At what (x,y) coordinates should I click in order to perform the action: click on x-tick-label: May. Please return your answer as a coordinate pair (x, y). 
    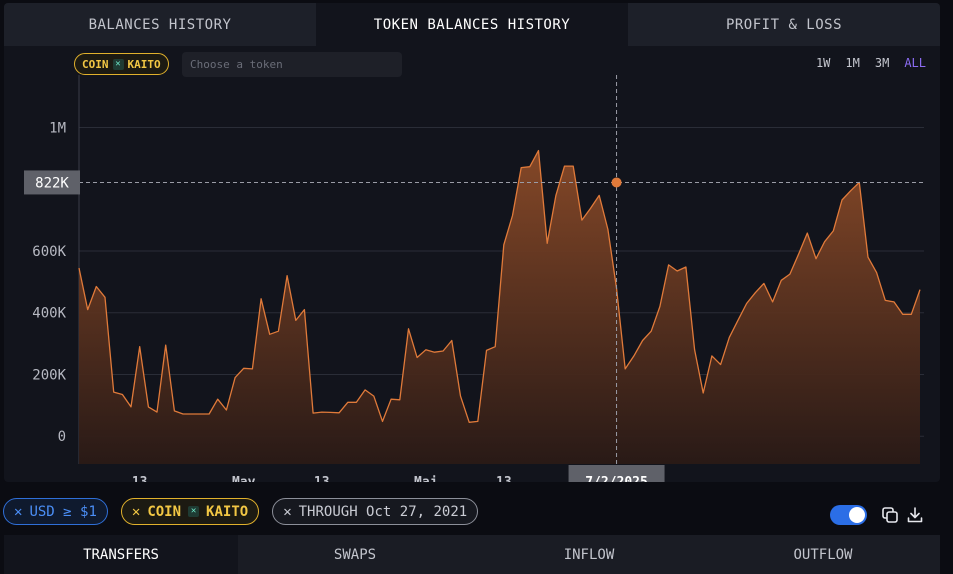
    Looking at the image, I should click on (244, 478).